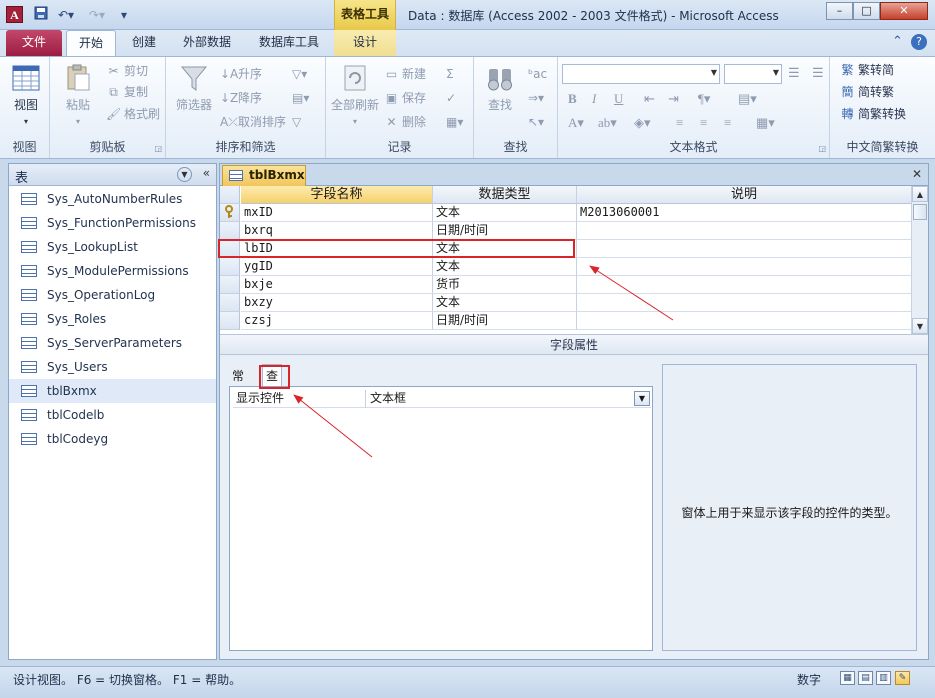 Image resolution: width=935 pixels, height=698 pixels. I want to click on access-app-icon: A, so click(14, 14).